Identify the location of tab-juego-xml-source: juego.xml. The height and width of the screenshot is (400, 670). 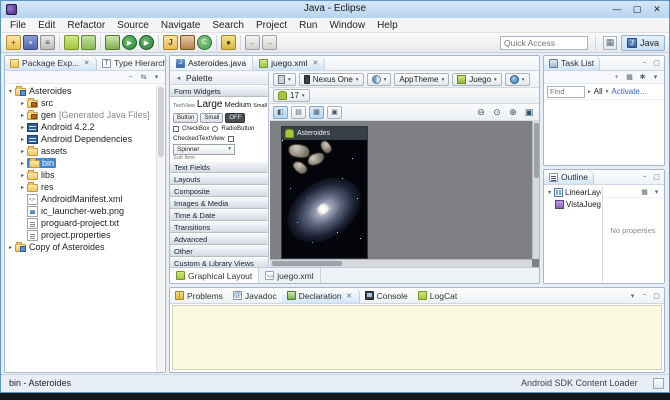
(290, 275).